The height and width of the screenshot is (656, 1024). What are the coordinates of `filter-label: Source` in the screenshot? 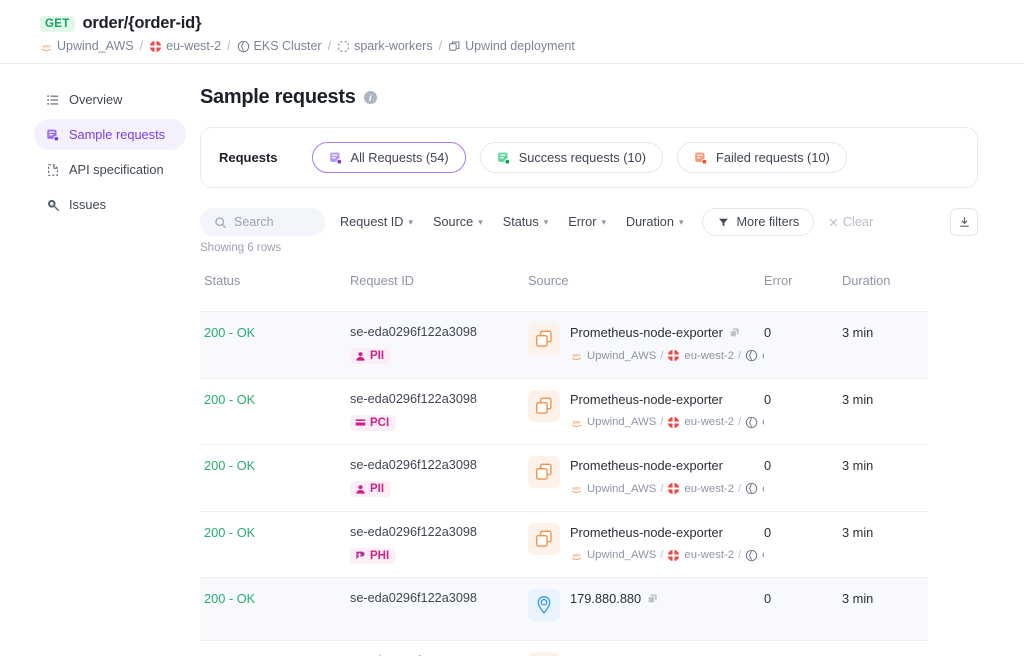 It's located at (453, 222).